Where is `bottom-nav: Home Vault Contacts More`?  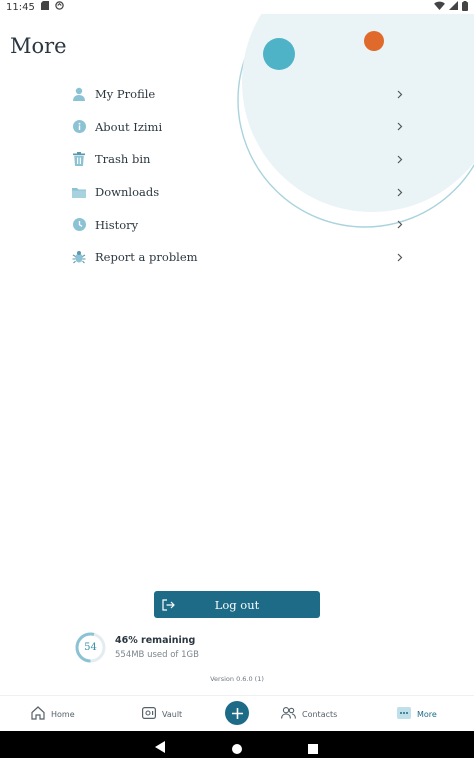
bottom-nav: Home Vault Contacts More is located at coordinates (237, 713).